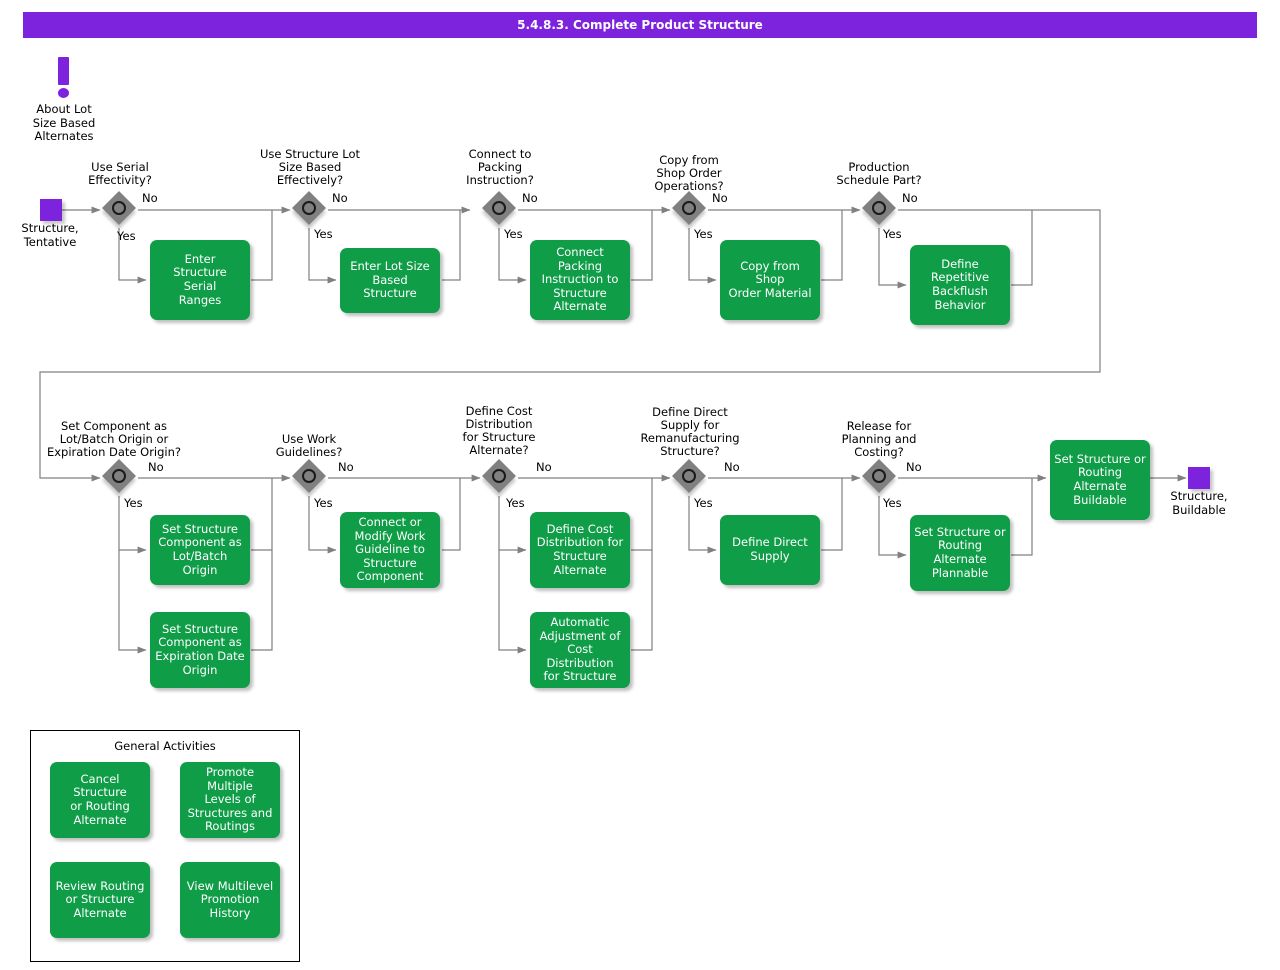 The height and width of the screenshot is (970, 1280). Describe the element at coordinates (63, 71) in the screenshot. I see `exclamation-bar` at that location.